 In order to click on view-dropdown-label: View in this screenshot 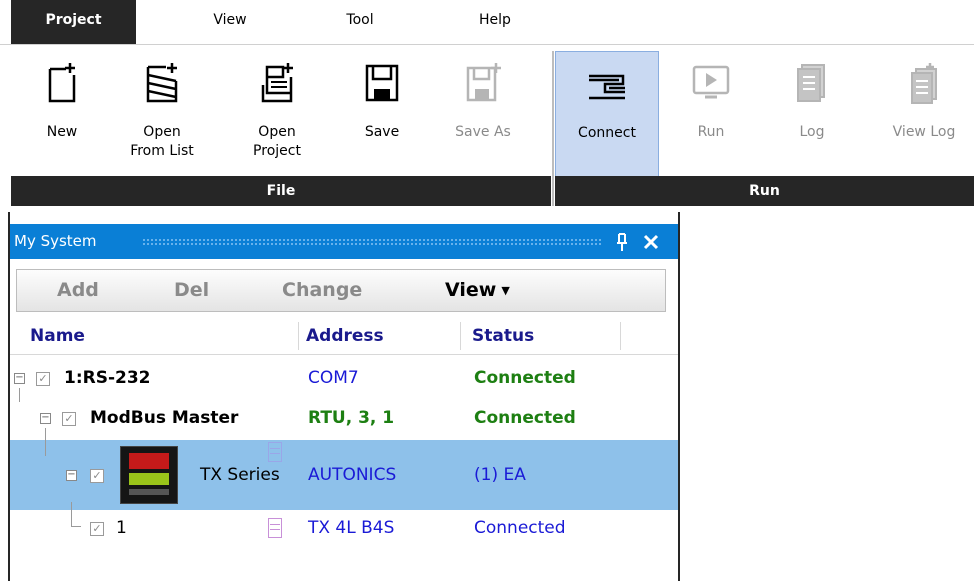, I will do `click(471, 290)`.